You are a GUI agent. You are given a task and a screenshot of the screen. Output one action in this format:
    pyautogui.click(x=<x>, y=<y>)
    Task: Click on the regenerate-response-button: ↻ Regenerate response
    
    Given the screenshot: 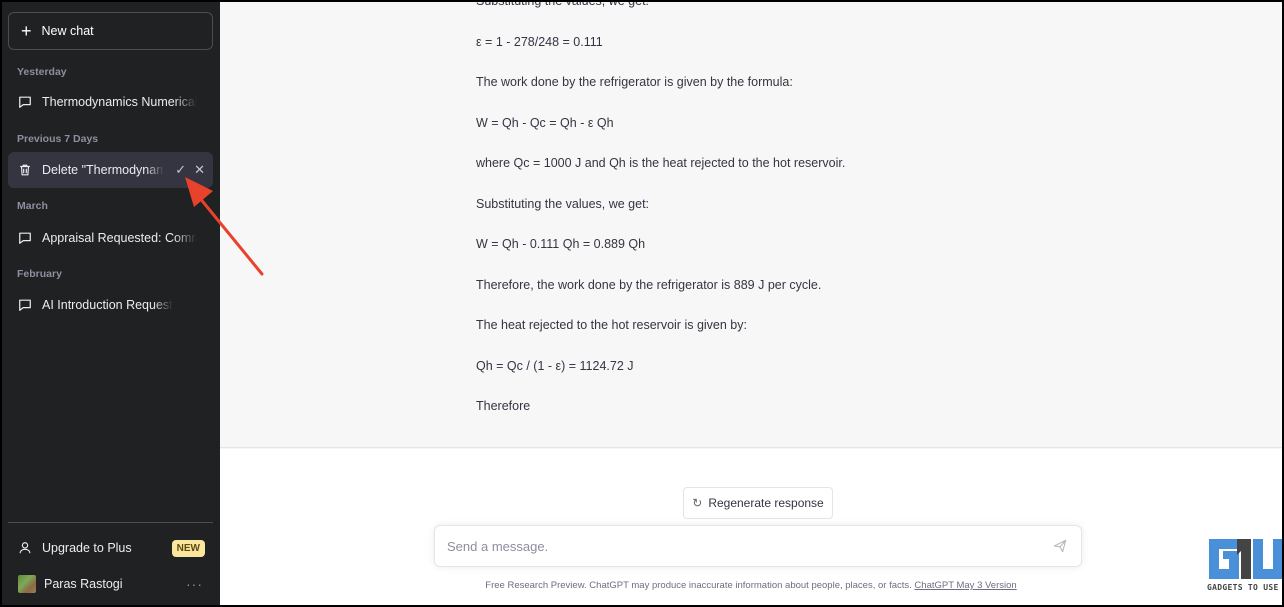 What is the action you would take?
    pyautogui.click(x=758, y=503)
    